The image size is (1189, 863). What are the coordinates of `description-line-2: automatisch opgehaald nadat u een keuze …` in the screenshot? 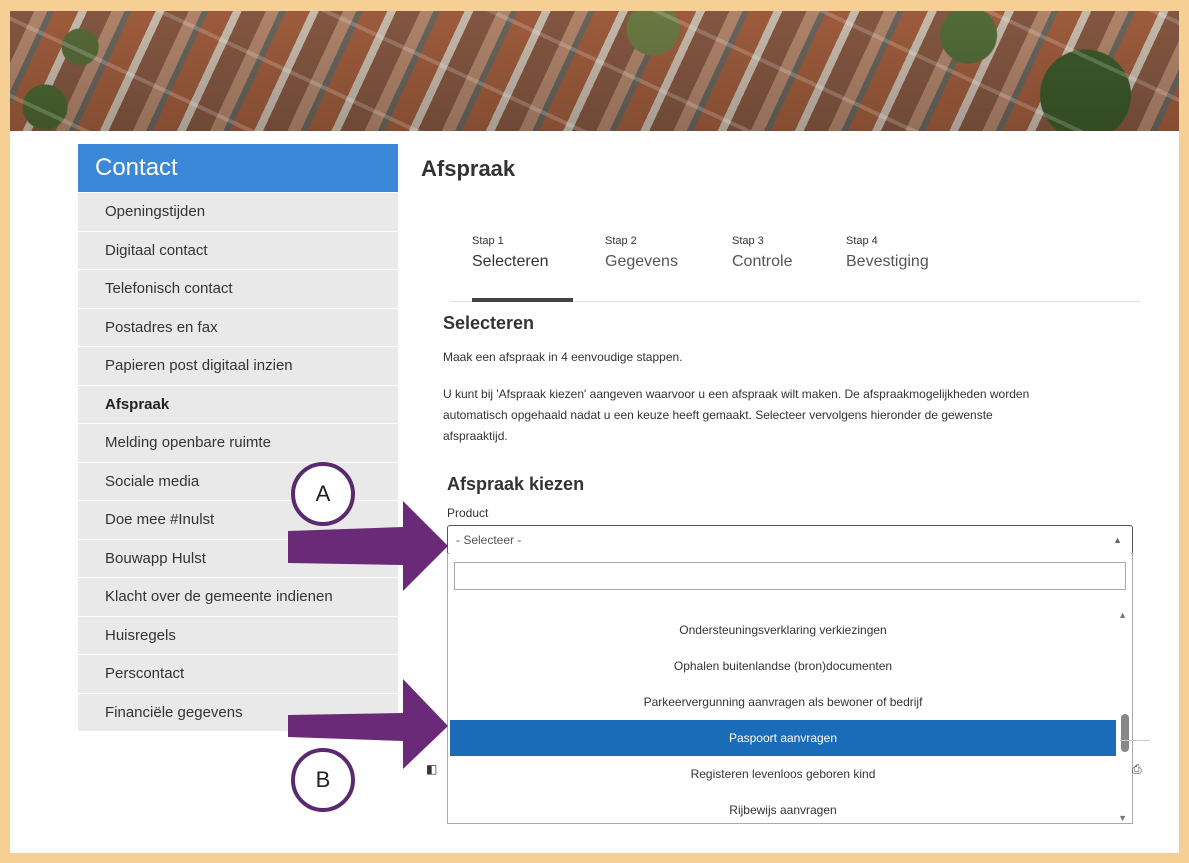 It's located at (718, 415).